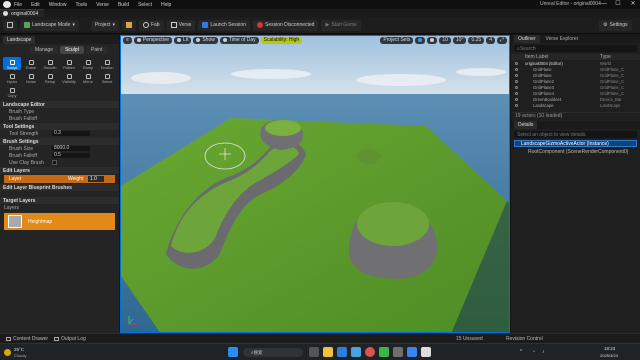 This screenshot has width=640, height=360. Describe the element at coordinates (50, 77) in the screenshot. I see `tool-retop: Retop` at that location.